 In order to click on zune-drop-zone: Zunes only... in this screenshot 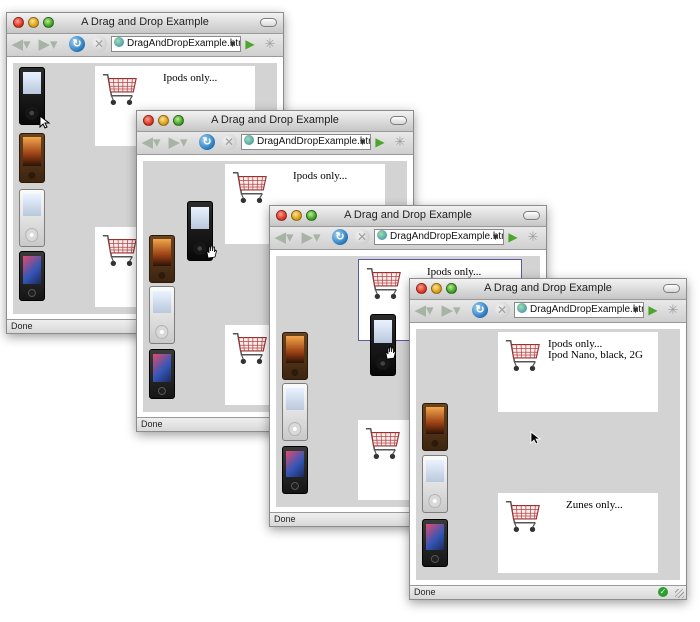, I will do `click(578, 533)`.